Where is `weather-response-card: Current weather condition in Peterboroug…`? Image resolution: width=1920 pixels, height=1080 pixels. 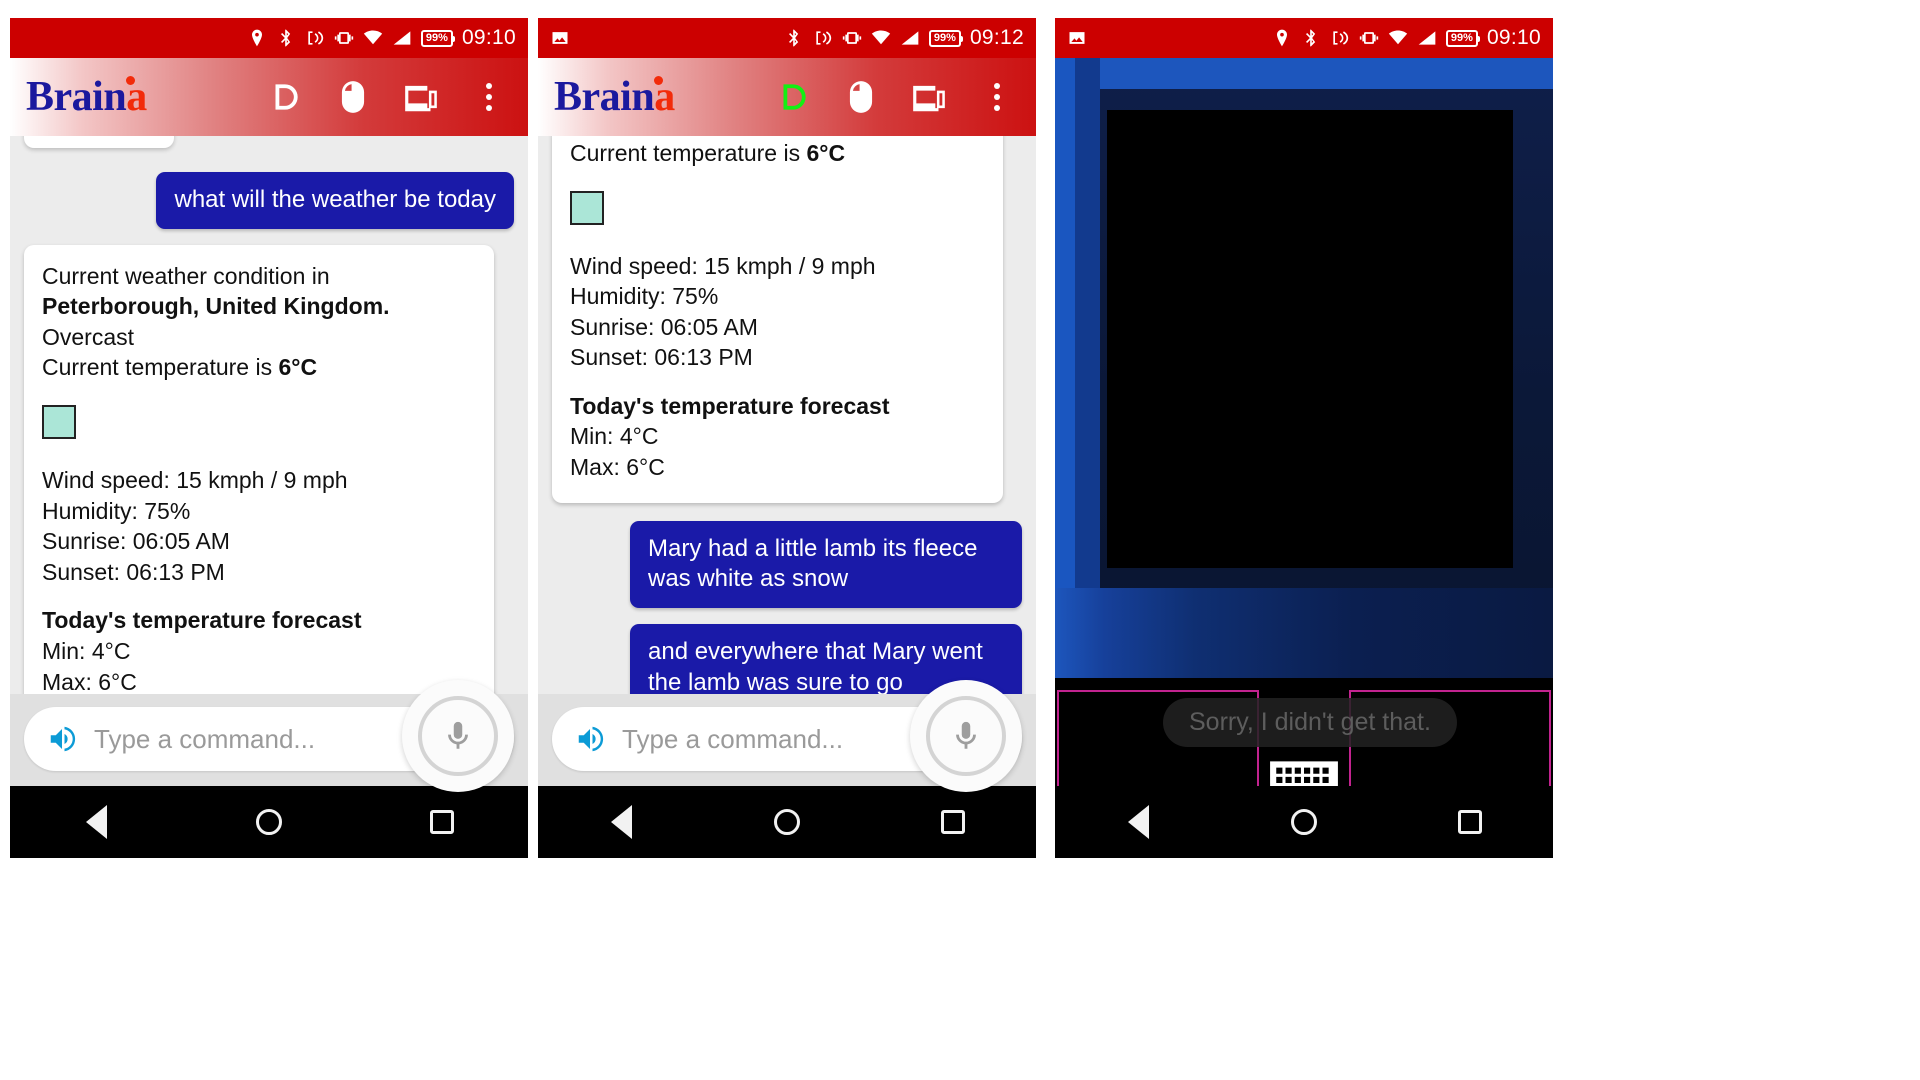 weather-response-card: Current weather condition in Peterboroug… is located at coordinates (259, 469).